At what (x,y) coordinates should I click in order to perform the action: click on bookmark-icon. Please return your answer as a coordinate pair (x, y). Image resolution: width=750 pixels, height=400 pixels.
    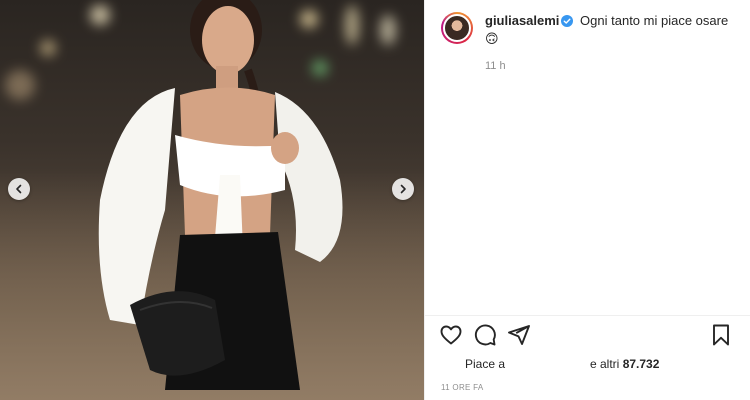
    Looking at the image, I should click on (721, 335).